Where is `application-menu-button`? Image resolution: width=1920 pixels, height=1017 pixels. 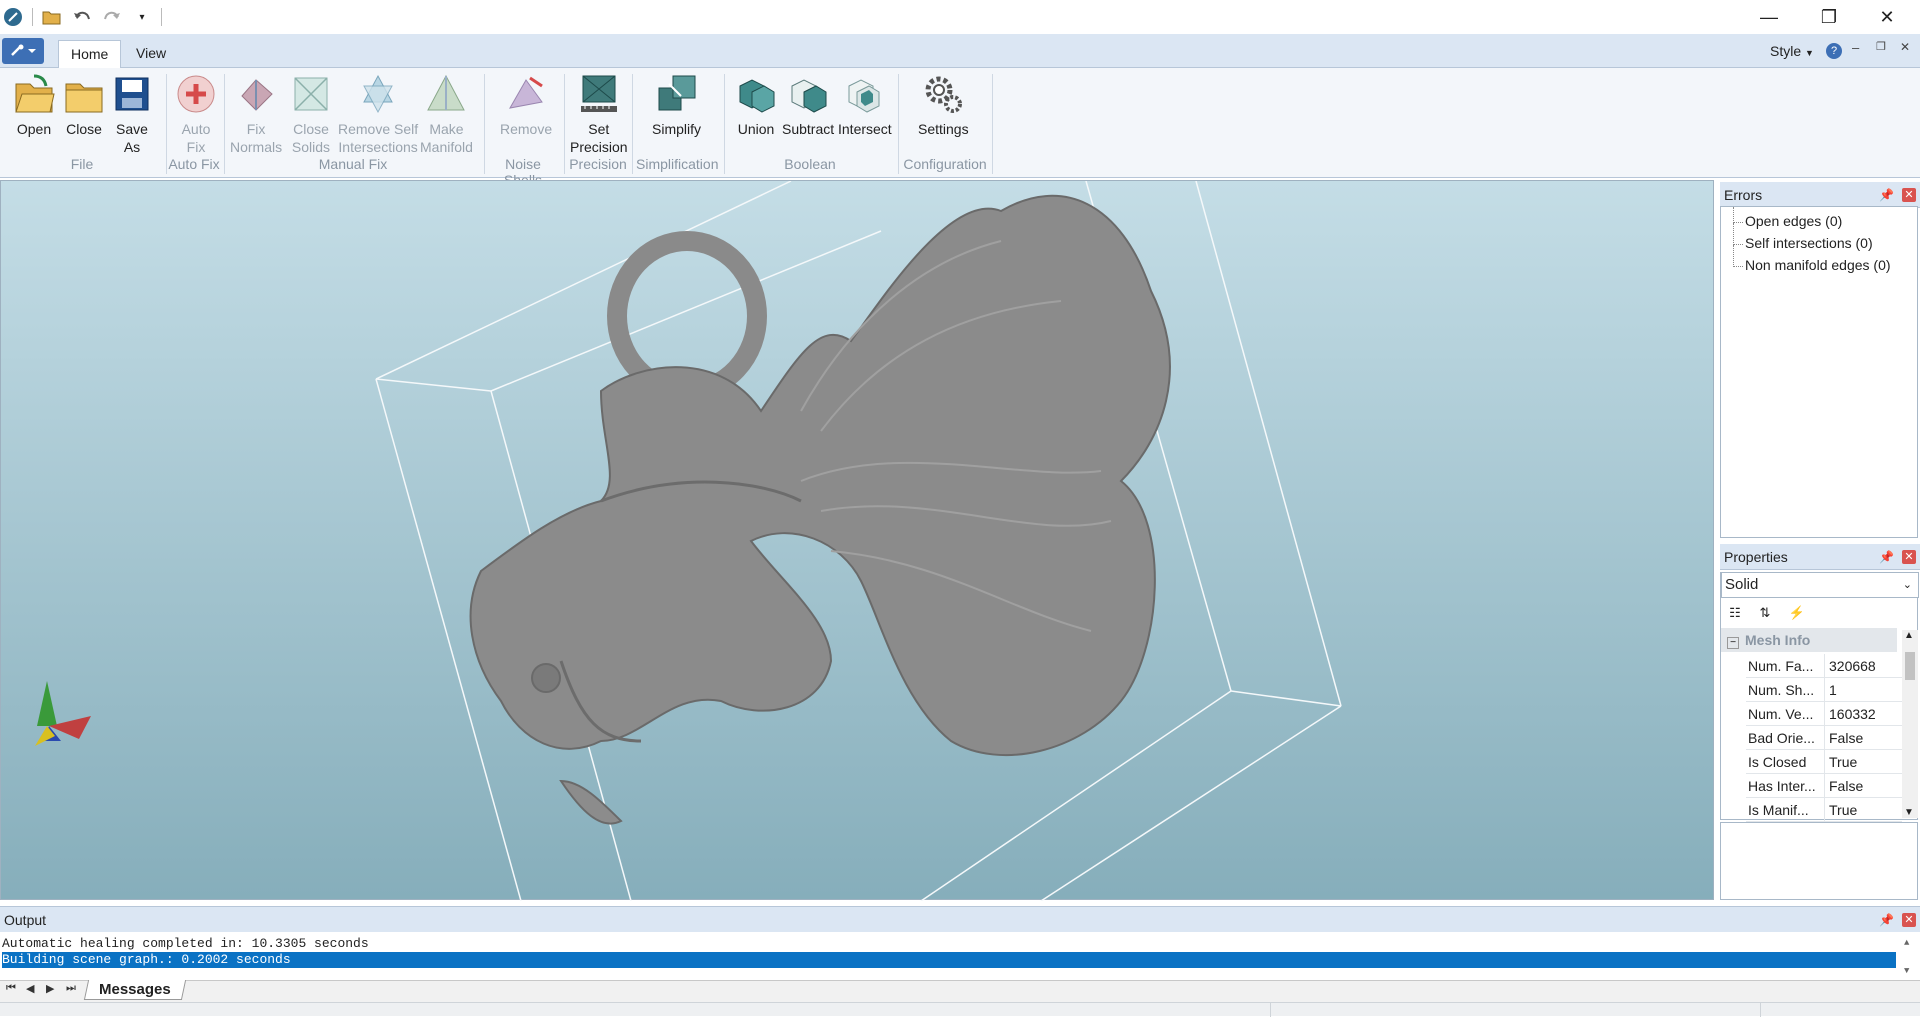
application-menu-button is located at coordinates (23, 51).